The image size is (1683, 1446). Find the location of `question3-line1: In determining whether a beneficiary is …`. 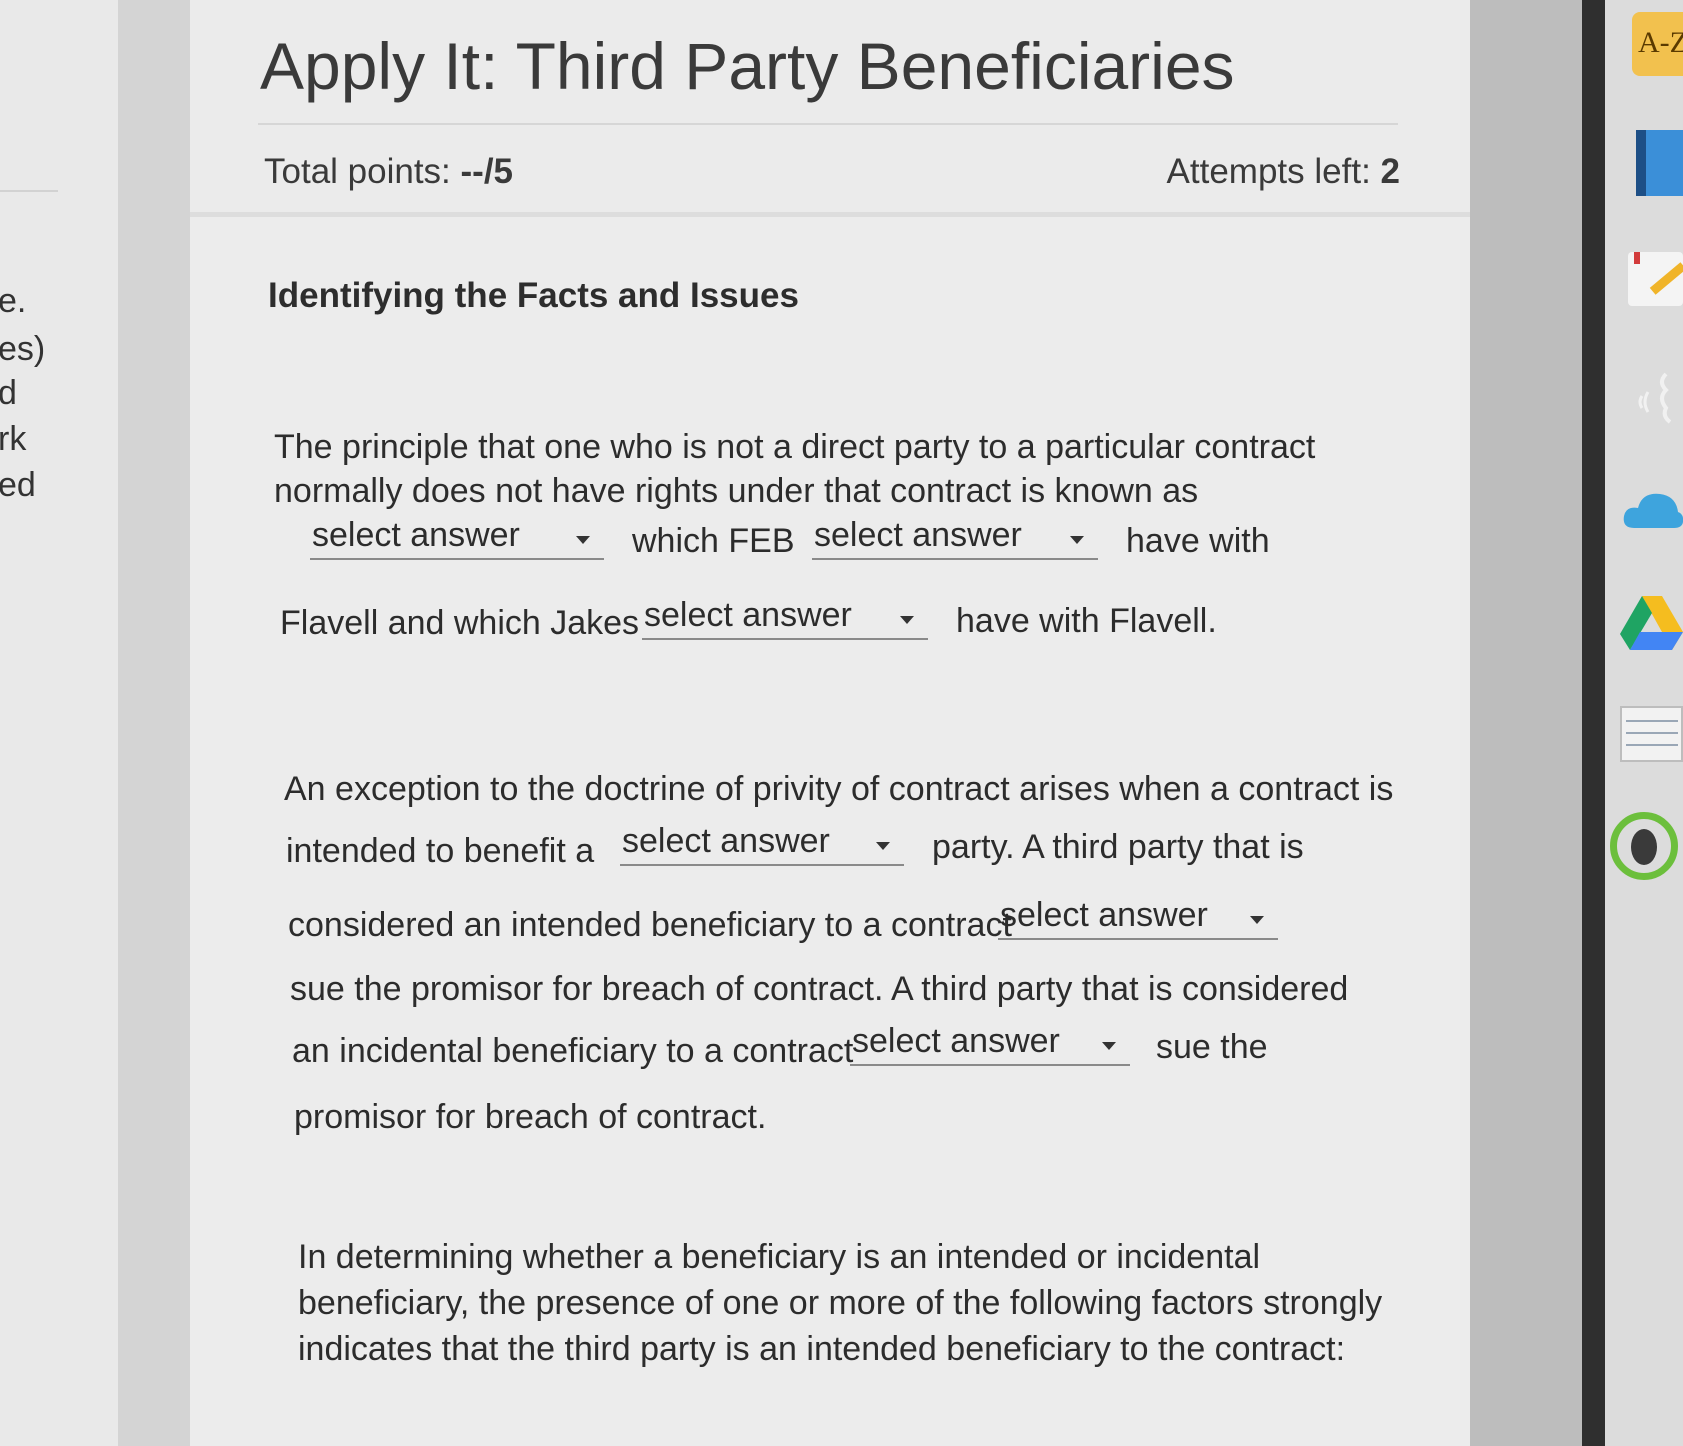

question3-line1: In determining whether a beneficiary is … is located at coordinates (779, 1257).